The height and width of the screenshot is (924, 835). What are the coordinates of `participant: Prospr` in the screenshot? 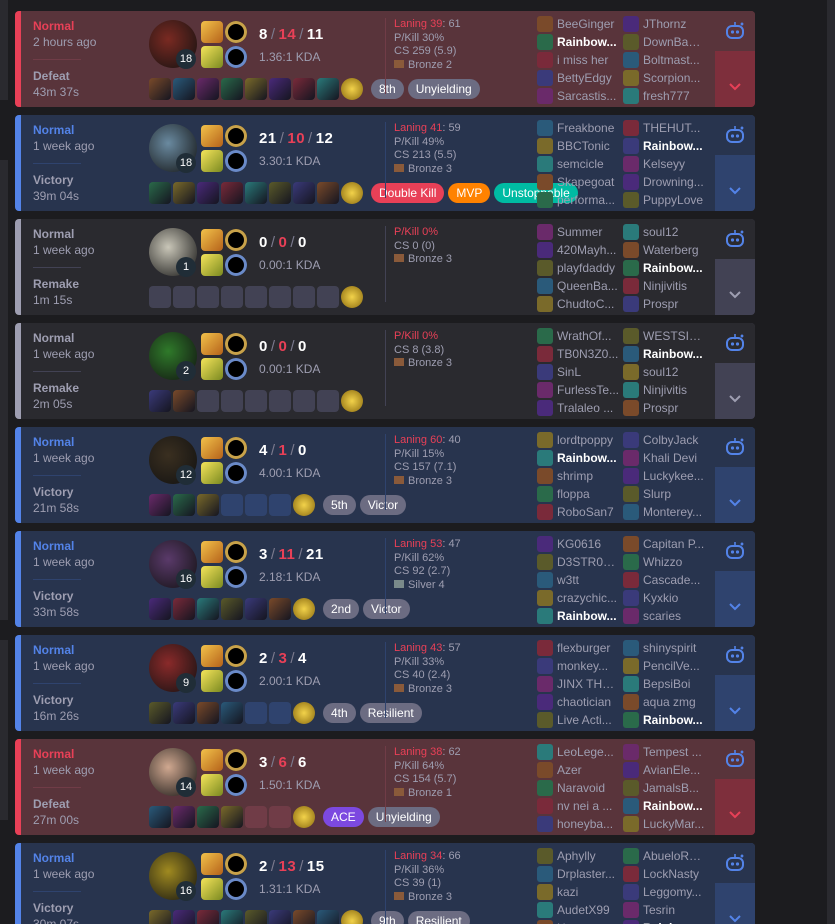 It's located at (666, 408).